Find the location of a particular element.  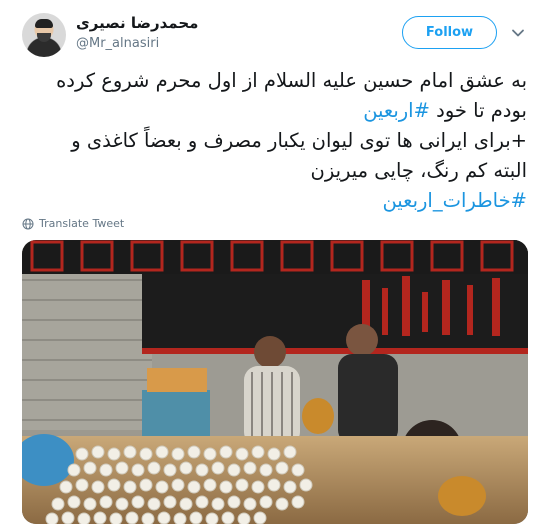

tweet-text-line-2: بودم تا خود #اربعین is located at coordinates (274, 111).